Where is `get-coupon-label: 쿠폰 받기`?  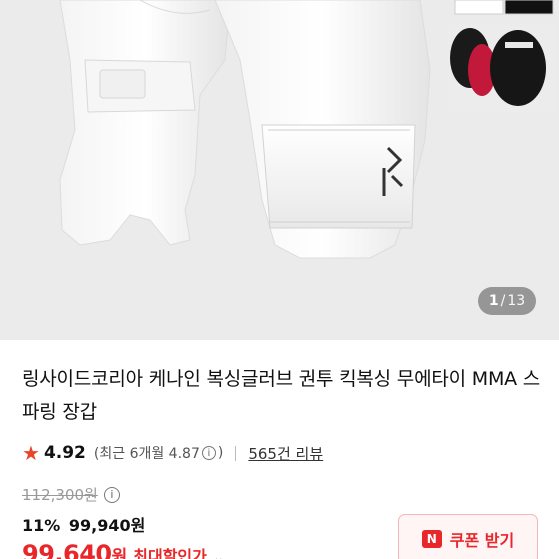
get-coupon-label: 쿠폰 받기 is located at coordinates (482, 540).